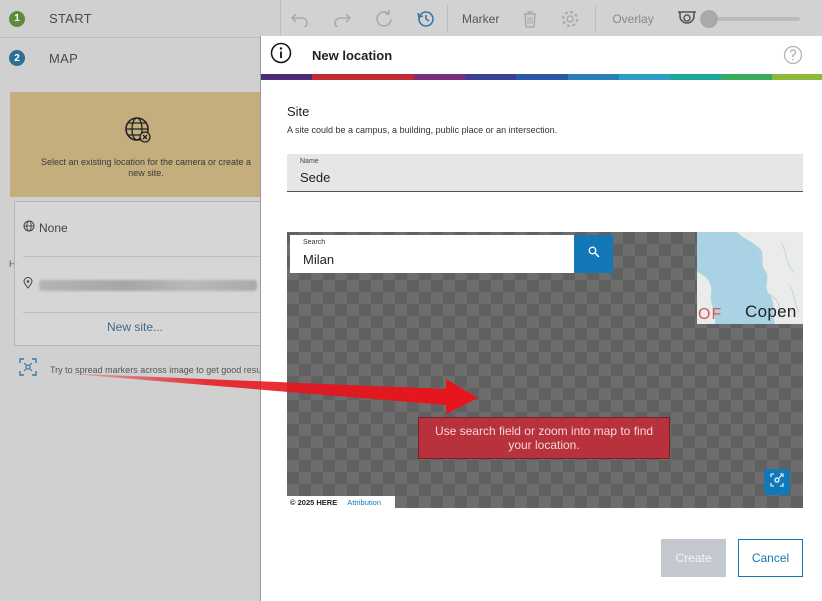 Image resolution: width=822 pixels, height=601 pixels. I want to click on undo-icon, so click(300, 19).